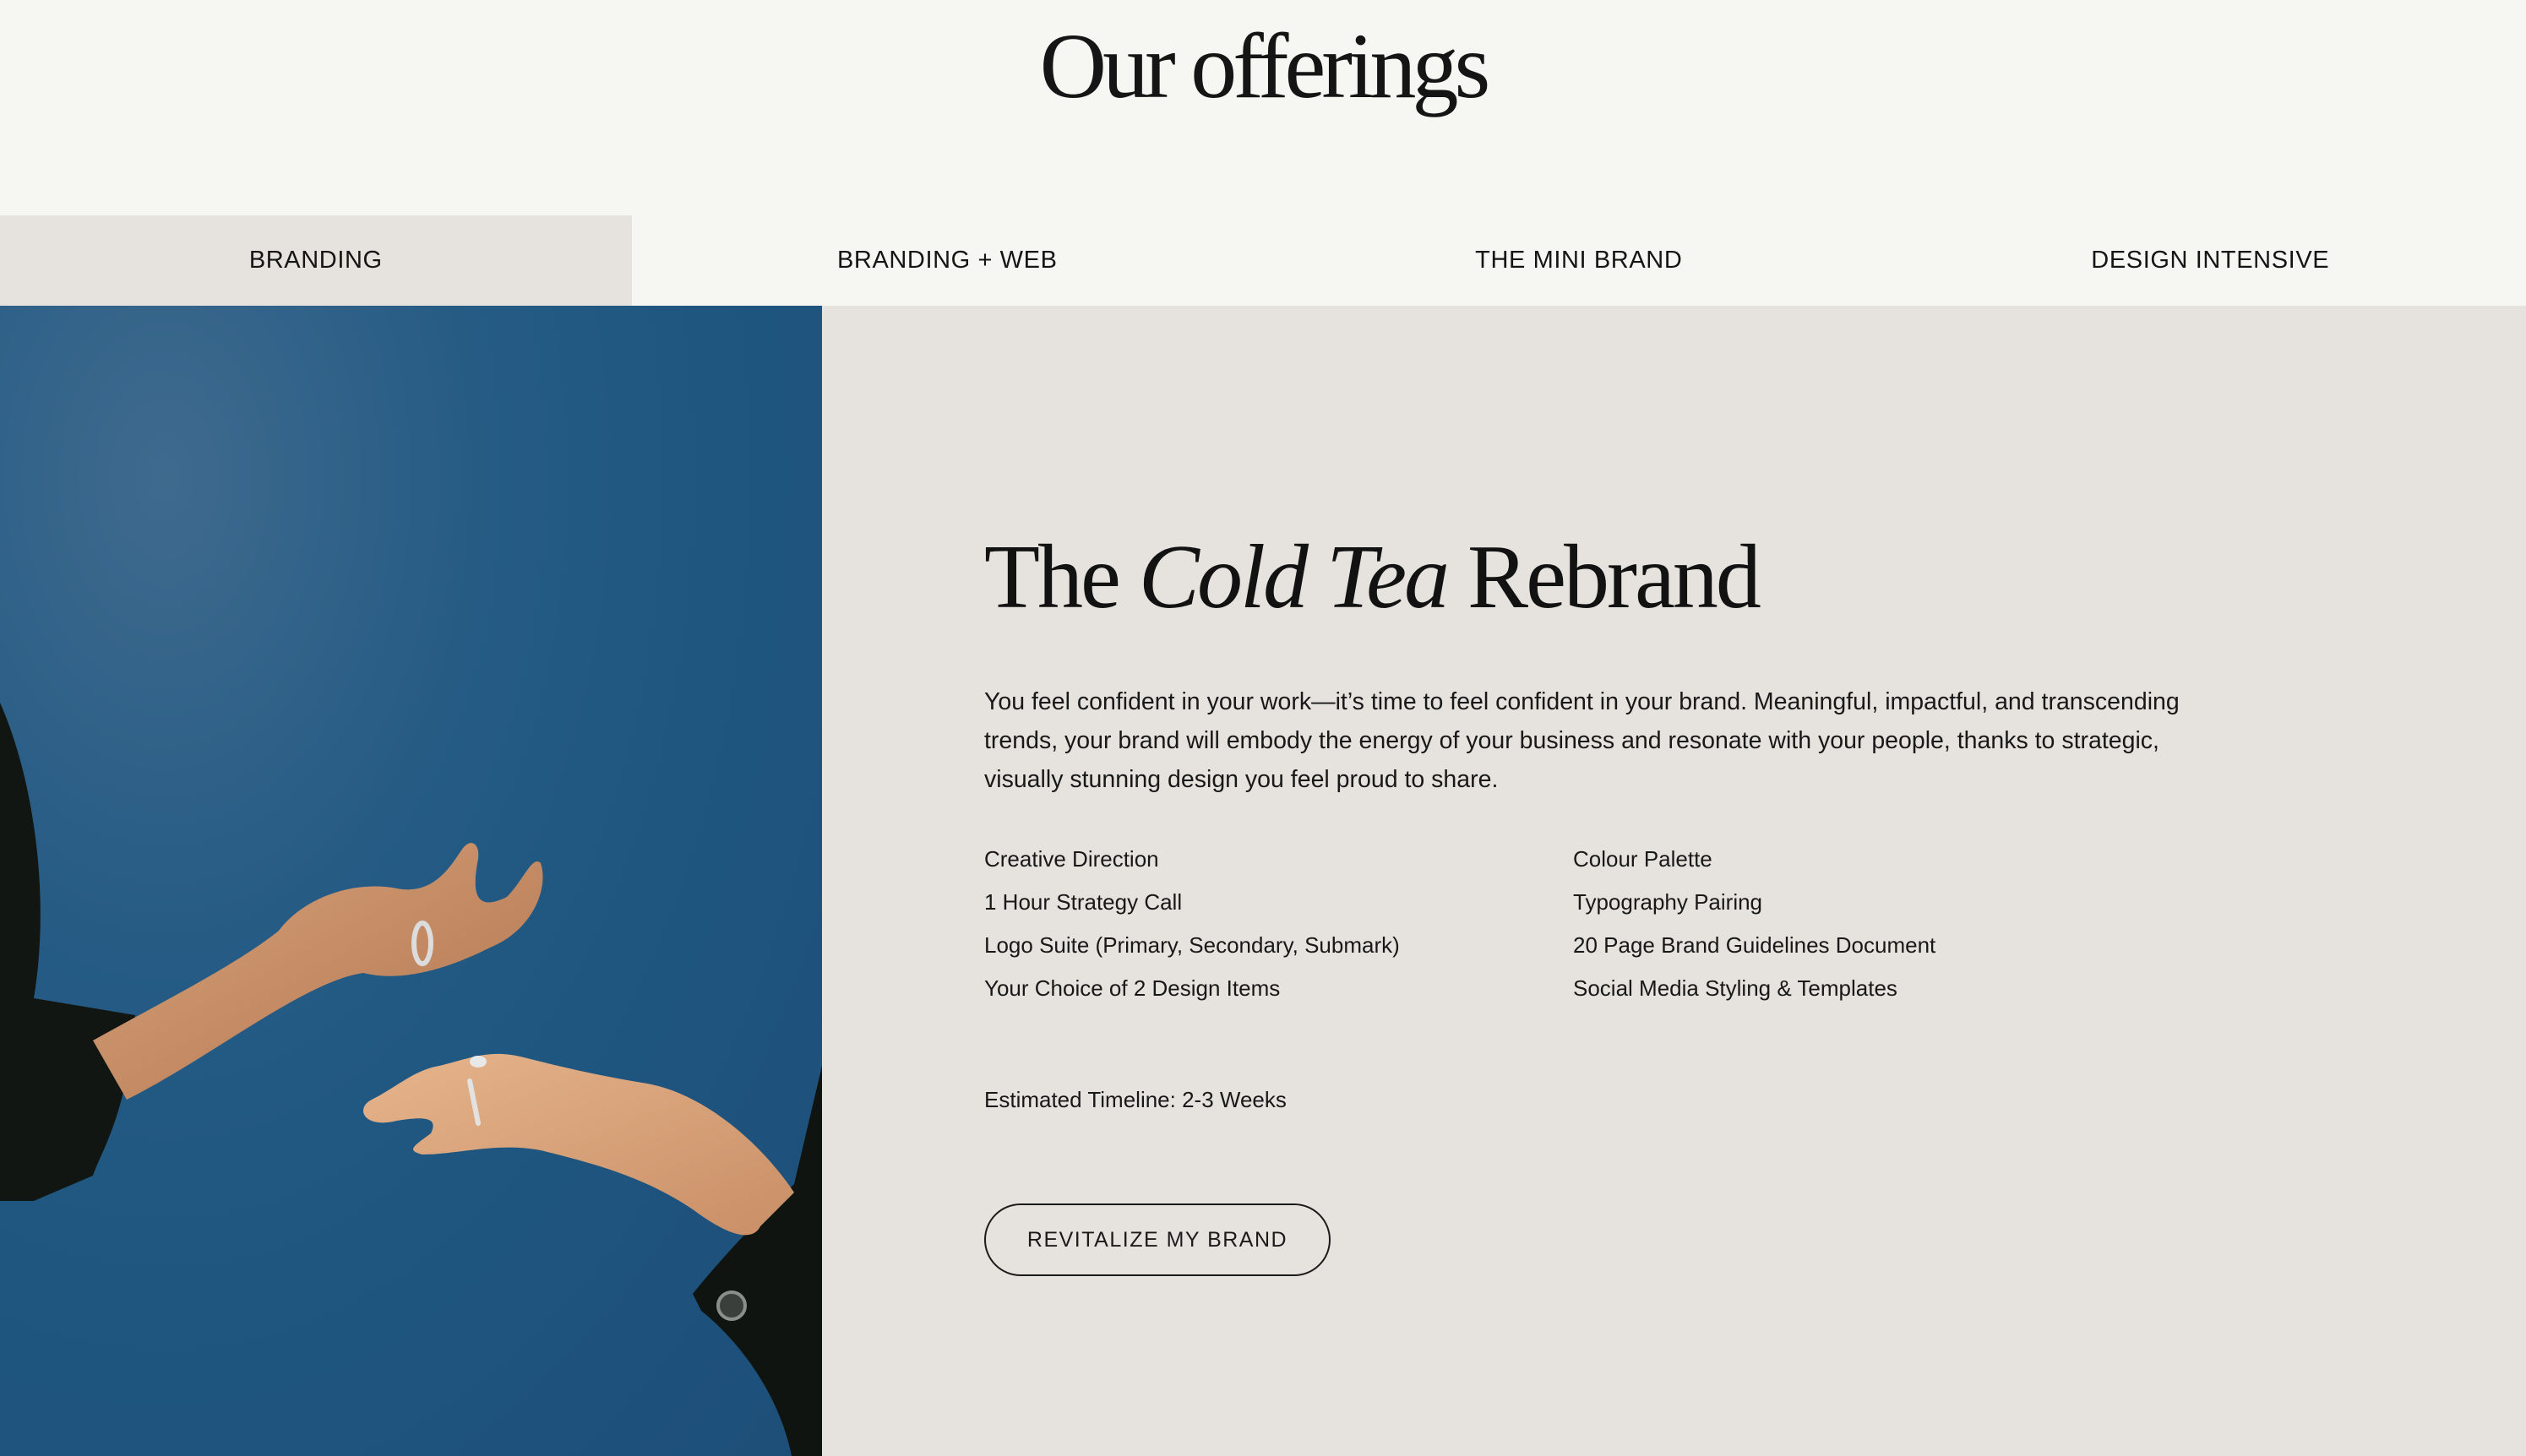 The height and width of the screenshot is (1456, 2526). I want to click on heading-prefix: The, so click(1061, 577).